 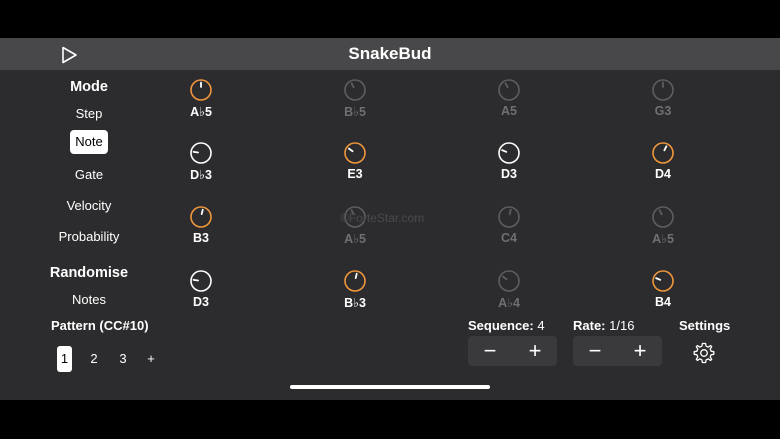 I want to click on mode-step: Step, so click(x=89, y=113).